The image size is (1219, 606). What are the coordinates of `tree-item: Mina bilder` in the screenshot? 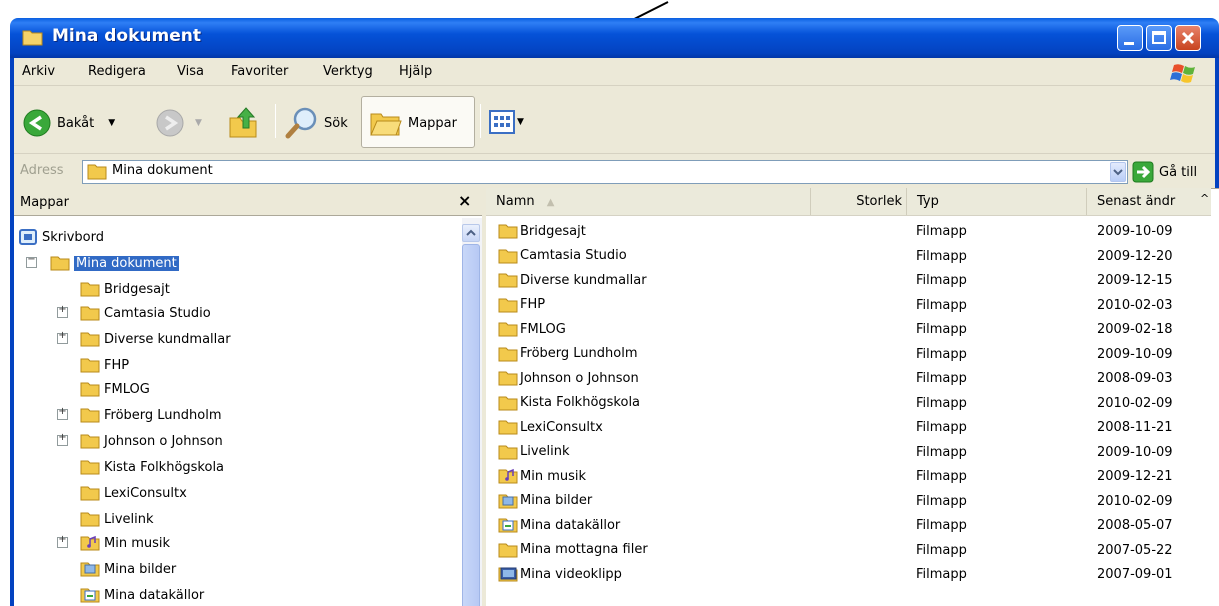 It's located at (128, 569).